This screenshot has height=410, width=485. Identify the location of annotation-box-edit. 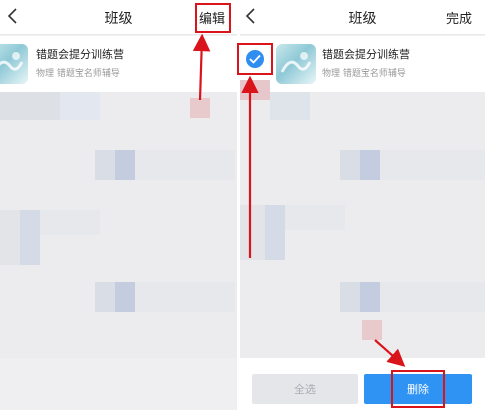
(213, 18).